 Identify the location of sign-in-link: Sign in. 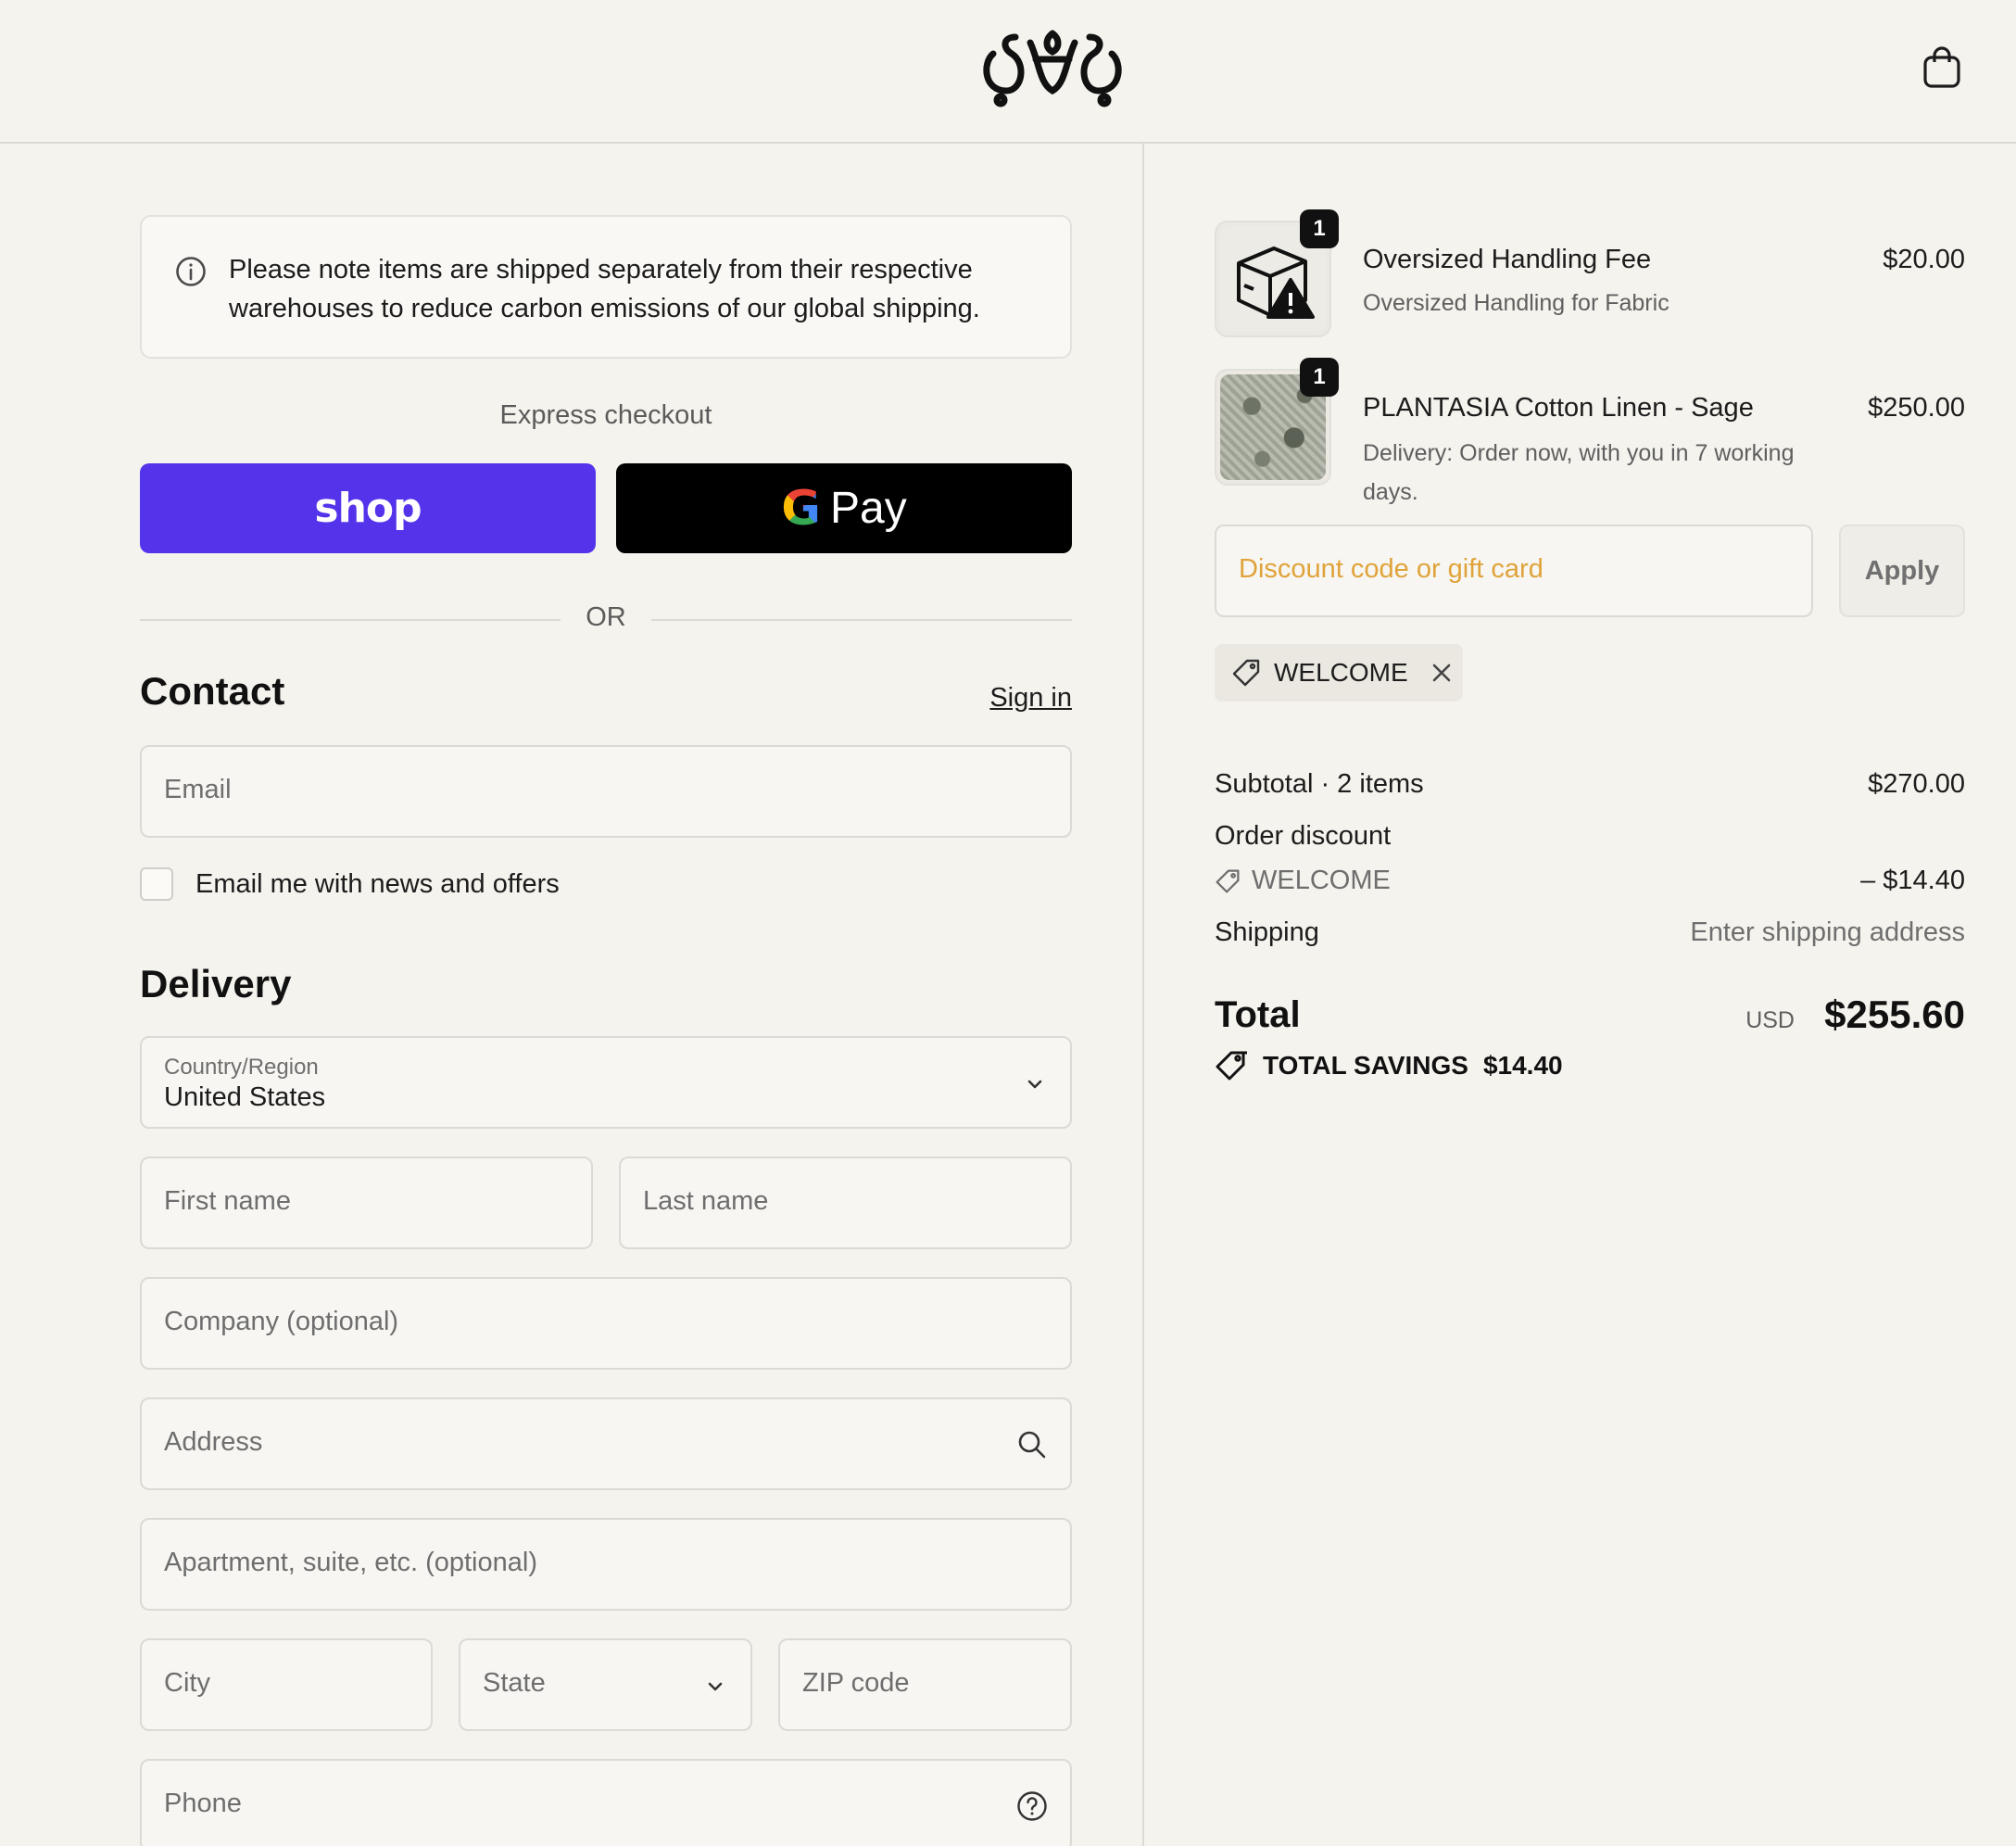
(1030, 698).